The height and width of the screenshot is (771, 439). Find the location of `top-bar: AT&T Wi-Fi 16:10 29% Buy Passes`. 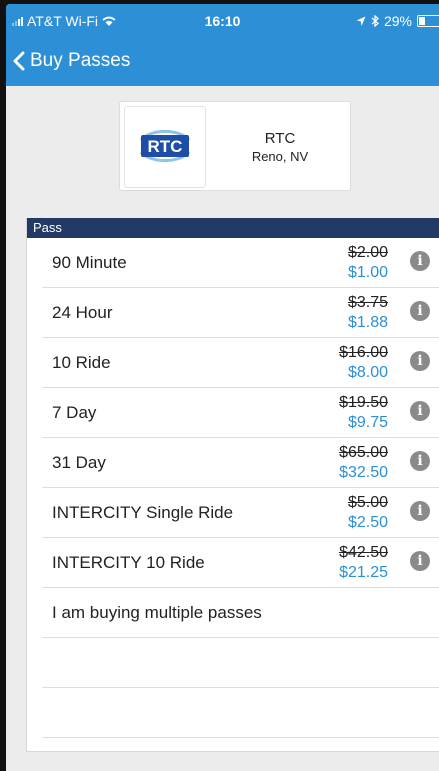

top-bar: AT&T Wi-Fi 16:10 29% Buy Passes is located at coordinates (222, 45).